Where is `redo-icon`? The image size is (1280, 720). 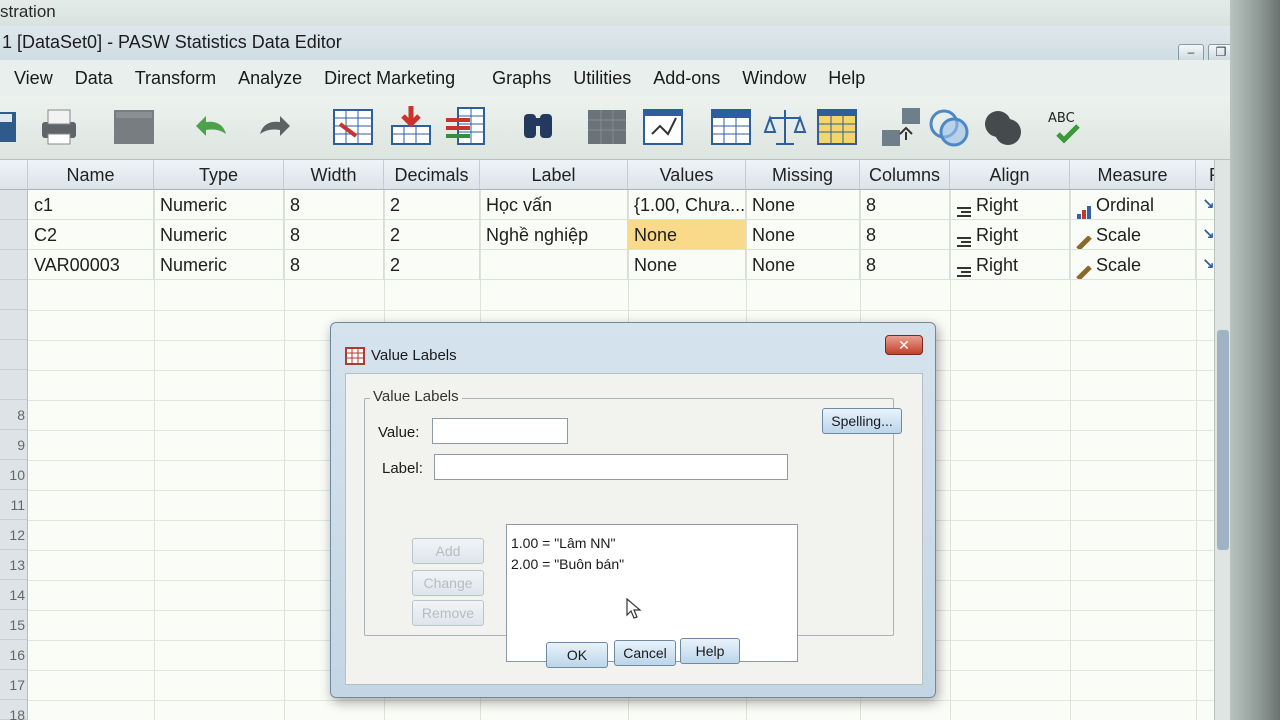 redo-icon is located at coordinates (275, 127).